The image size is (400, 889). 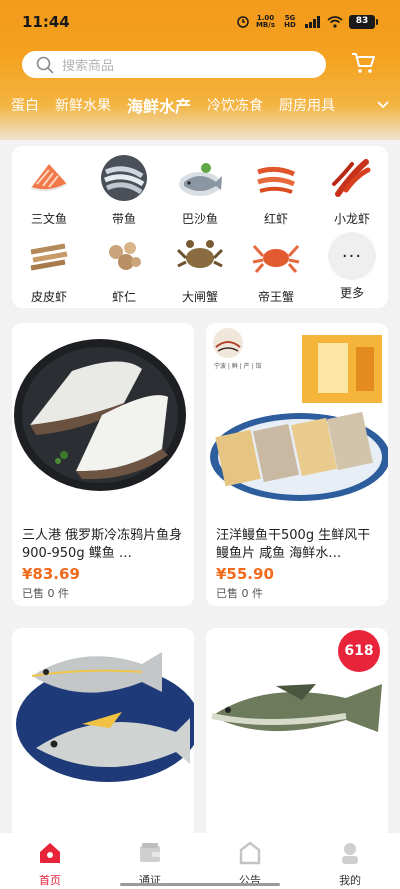 I want to click on red-shrimp-icon, so click(x=276, y=180).